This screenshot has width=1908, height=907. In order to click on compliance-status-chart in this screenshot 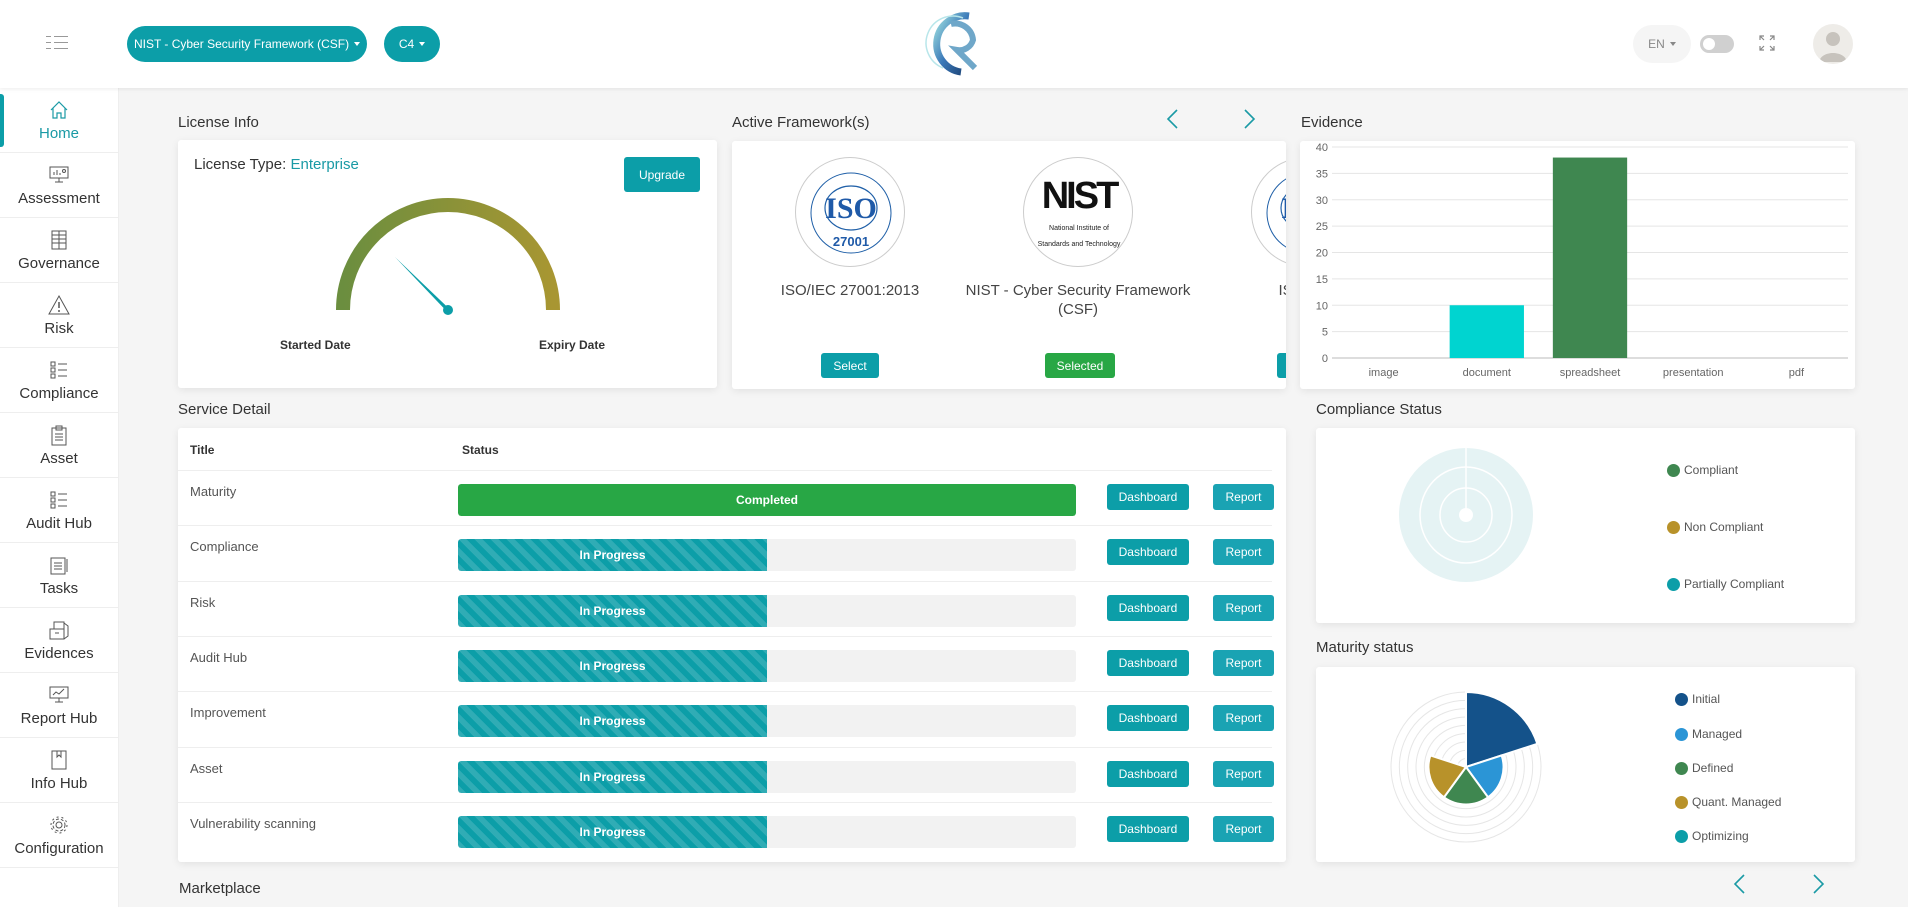, I will do `click(1466, 515)`.